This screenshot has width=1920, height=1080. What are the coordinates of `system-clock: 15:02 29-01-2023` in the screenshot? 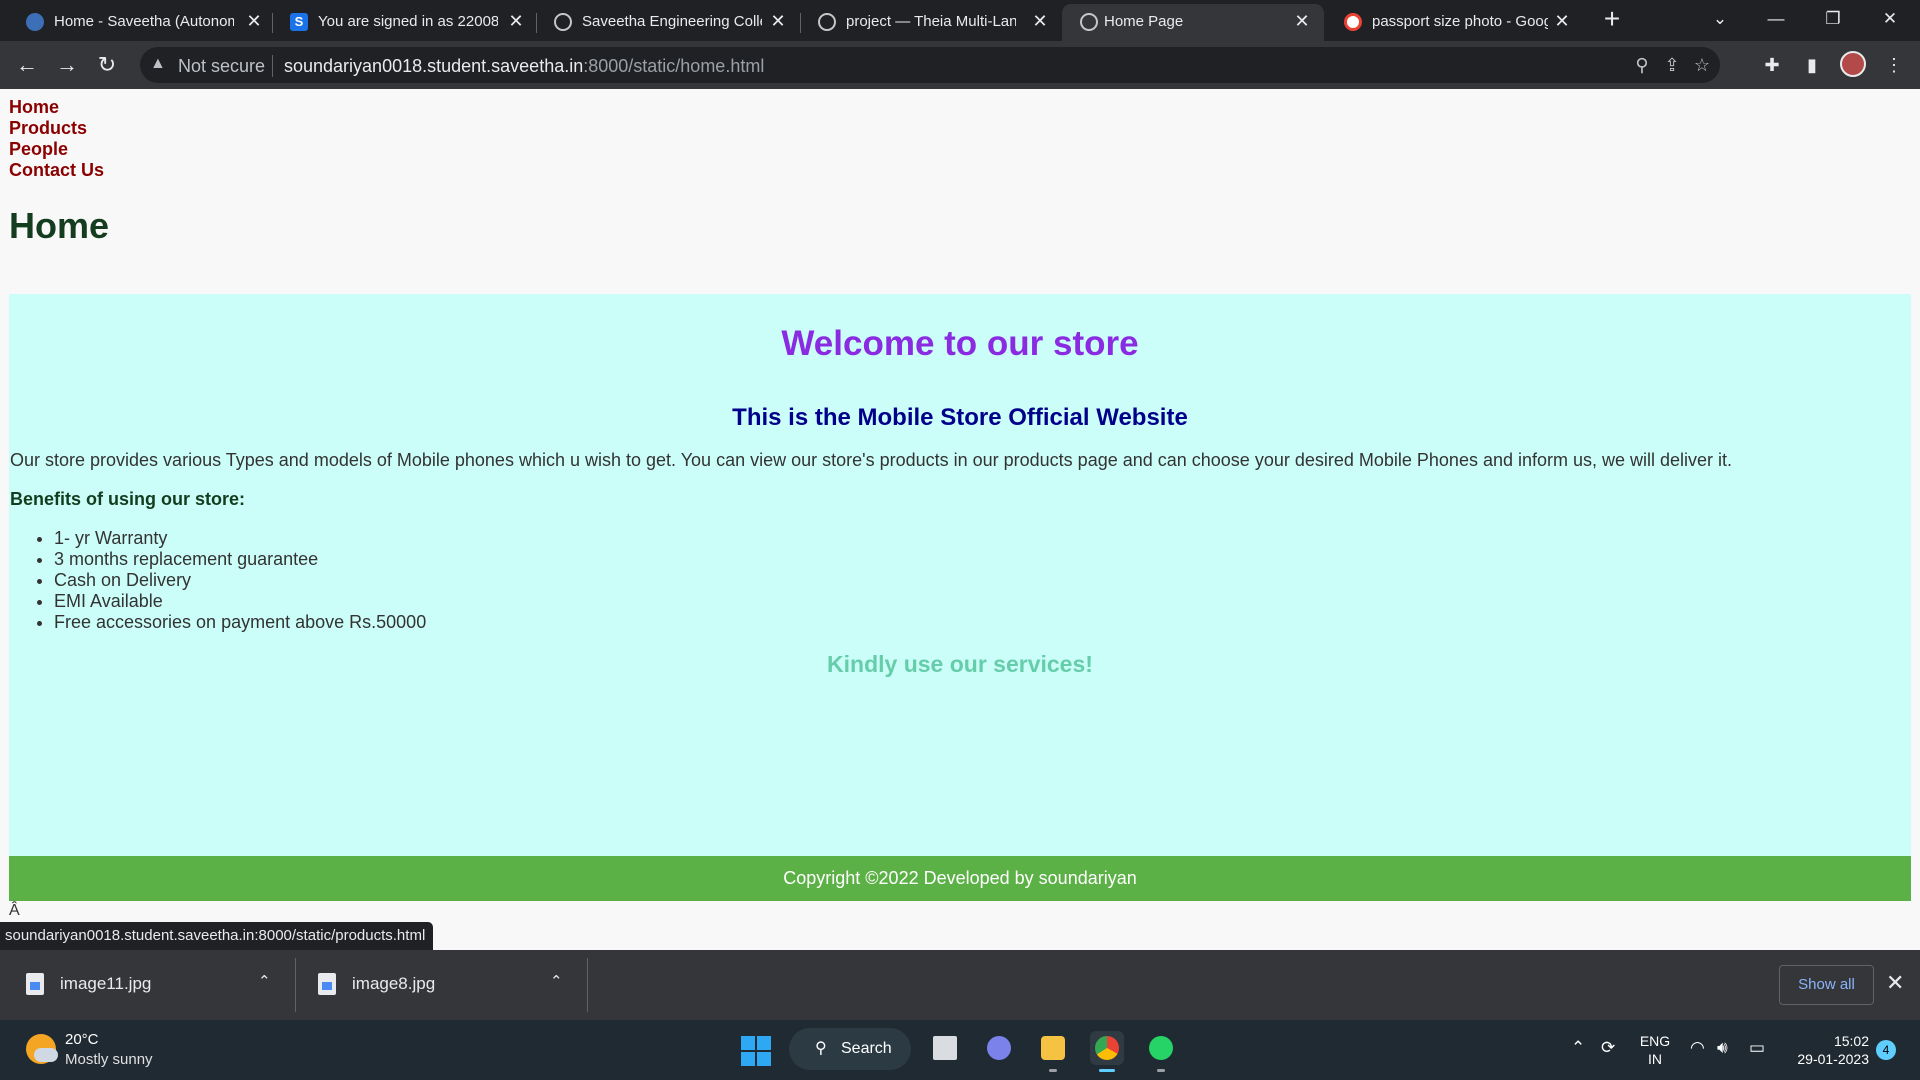 It's located at (1827, 1050).